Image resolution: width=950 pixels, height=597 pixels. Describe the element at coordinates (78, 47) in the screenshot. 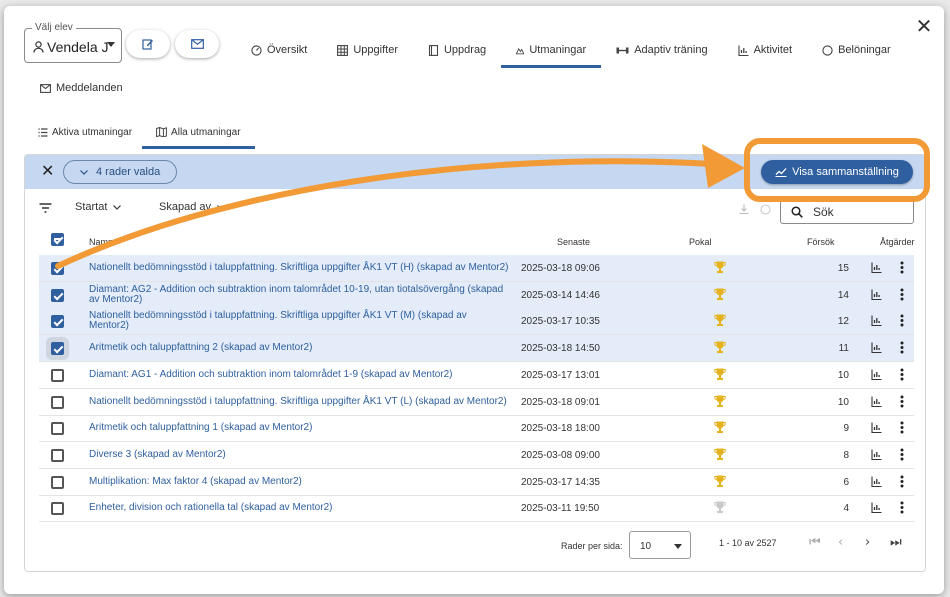

I see `student-name: Vendela J` at that location.